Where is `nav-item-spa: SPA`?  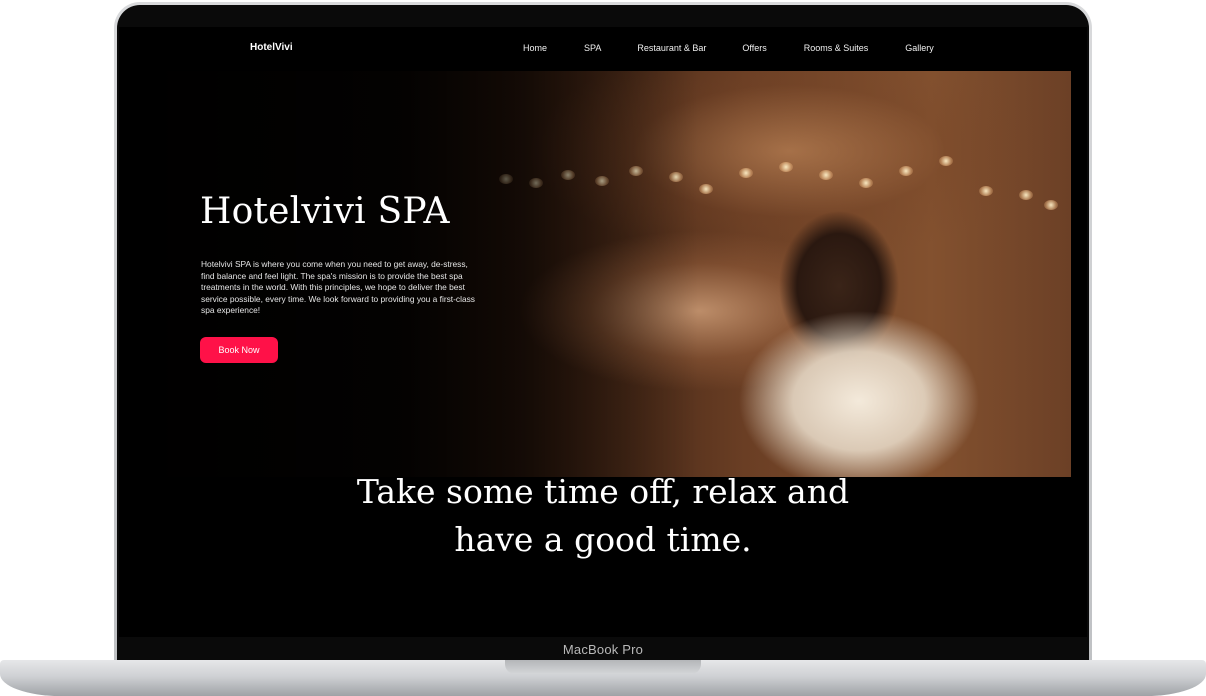 nav-item-spa: SPA is located at coordinates (592, 48).